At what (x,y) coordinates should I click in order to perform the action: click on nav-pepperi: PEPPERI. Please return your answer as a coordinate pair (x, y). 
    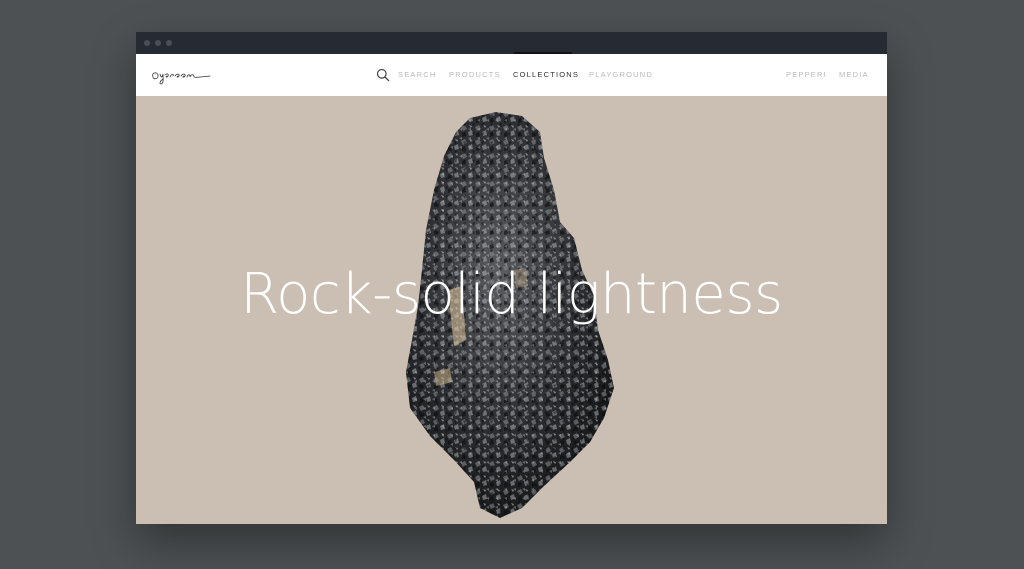
    Looking at the image, I should click on (806, 74).